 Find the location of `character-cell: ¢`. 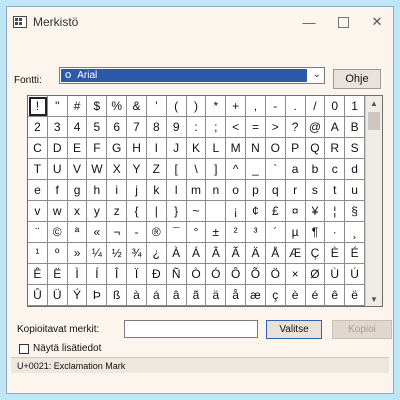

character-cell: ¢ is located at coordinates (256, 211).